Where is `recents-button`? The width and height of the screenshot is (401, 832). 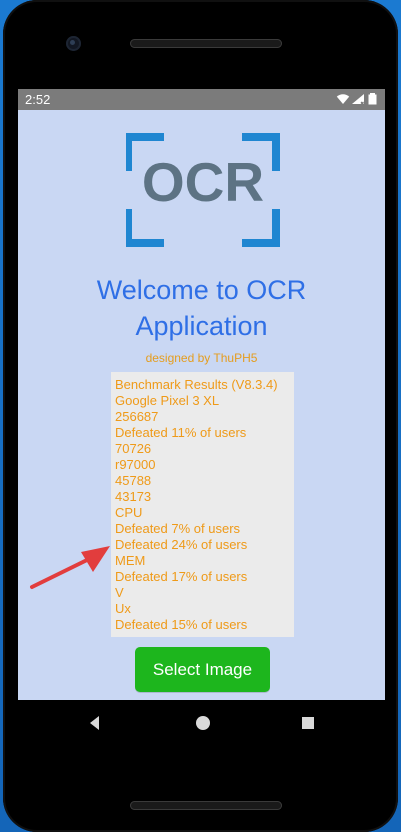
recents-button is located at coordinates (308, 723).